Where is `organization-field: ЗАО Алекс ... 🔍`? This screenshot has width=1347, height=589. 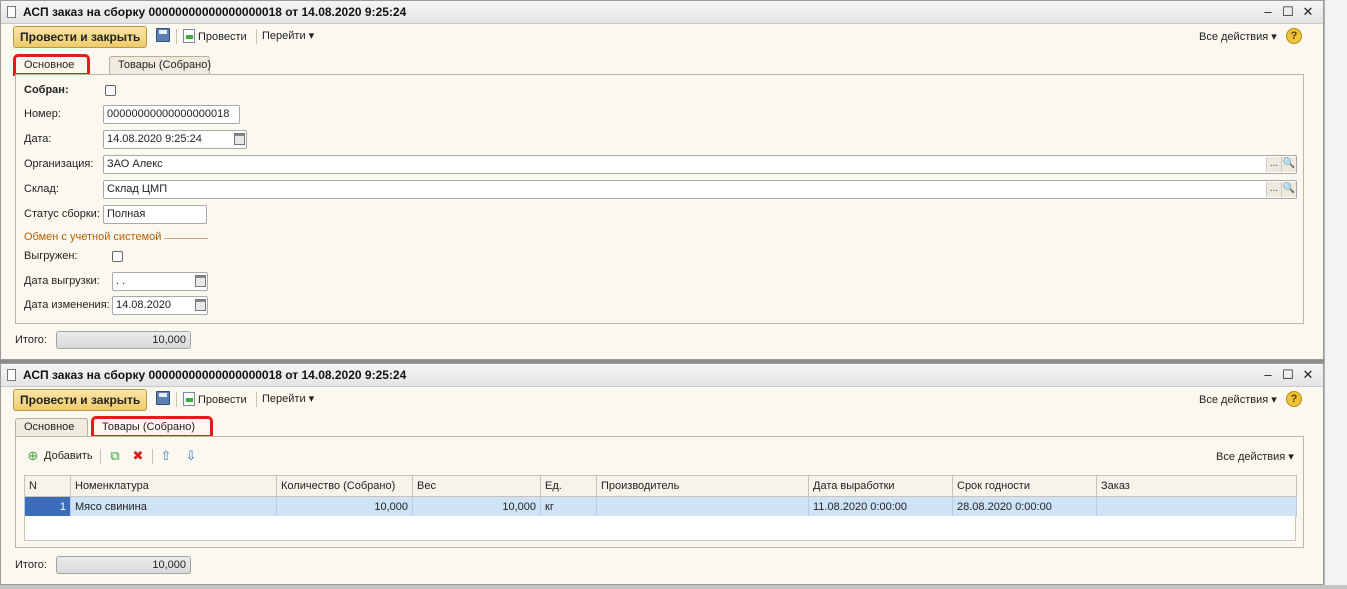
organization-field: ЗАО Алекс ... 🔍 is located at coordinates (700, 164).